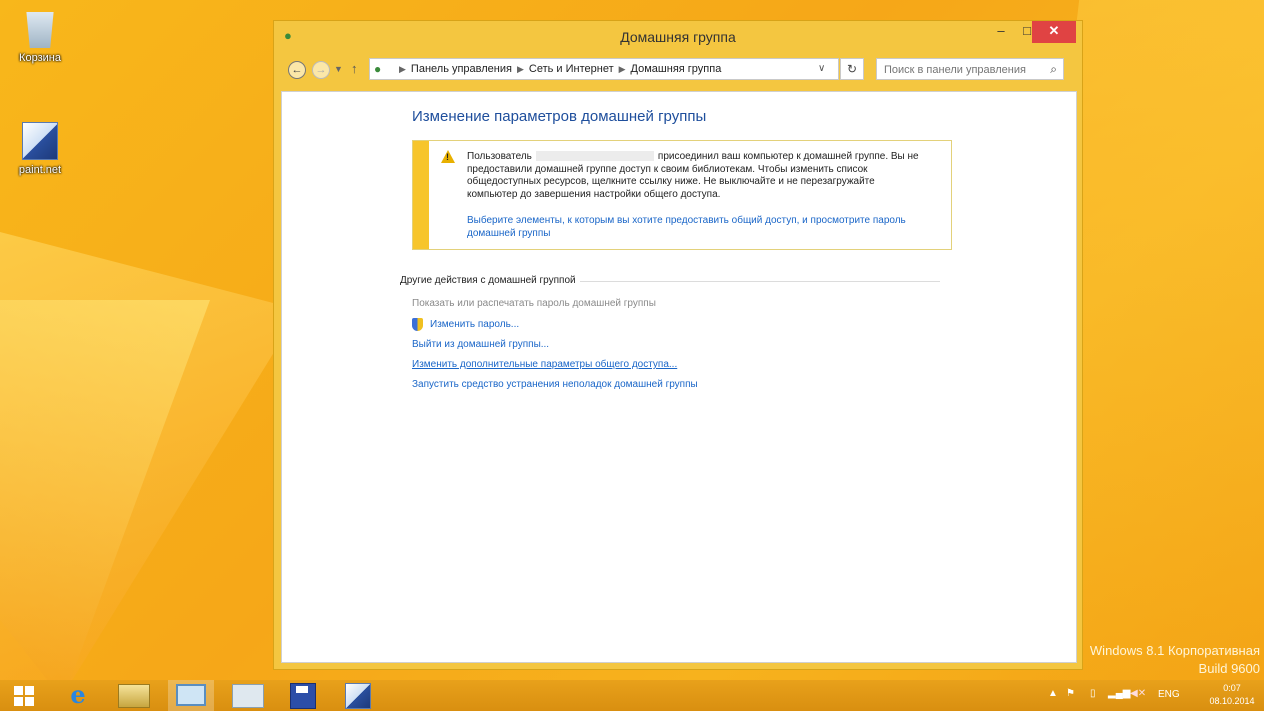 This screenshot has width=1264, height=711. I want to click on photo-viewer-icon, so click(248, 696).